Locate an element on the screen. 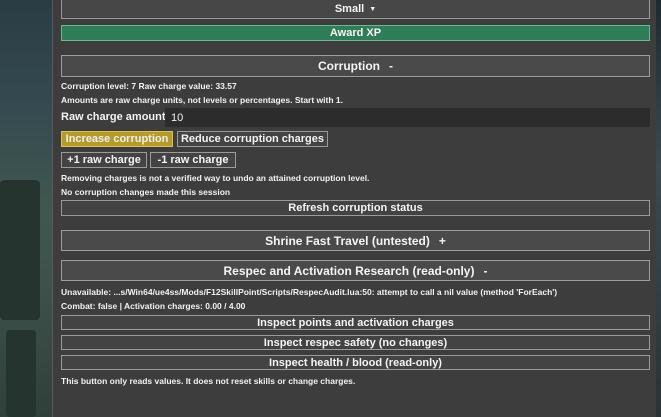 The width and height of the screenshot is (661, 417). award-xp-button: Award XP is located at coordinates (355, 33).